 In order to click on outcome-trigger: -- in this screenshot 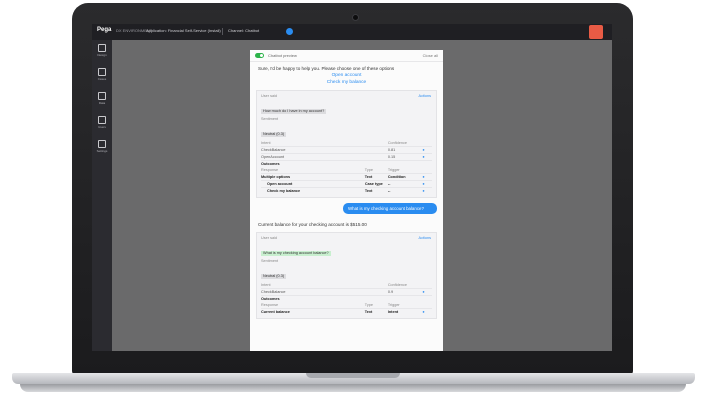, I will do `click(389, 191)`.